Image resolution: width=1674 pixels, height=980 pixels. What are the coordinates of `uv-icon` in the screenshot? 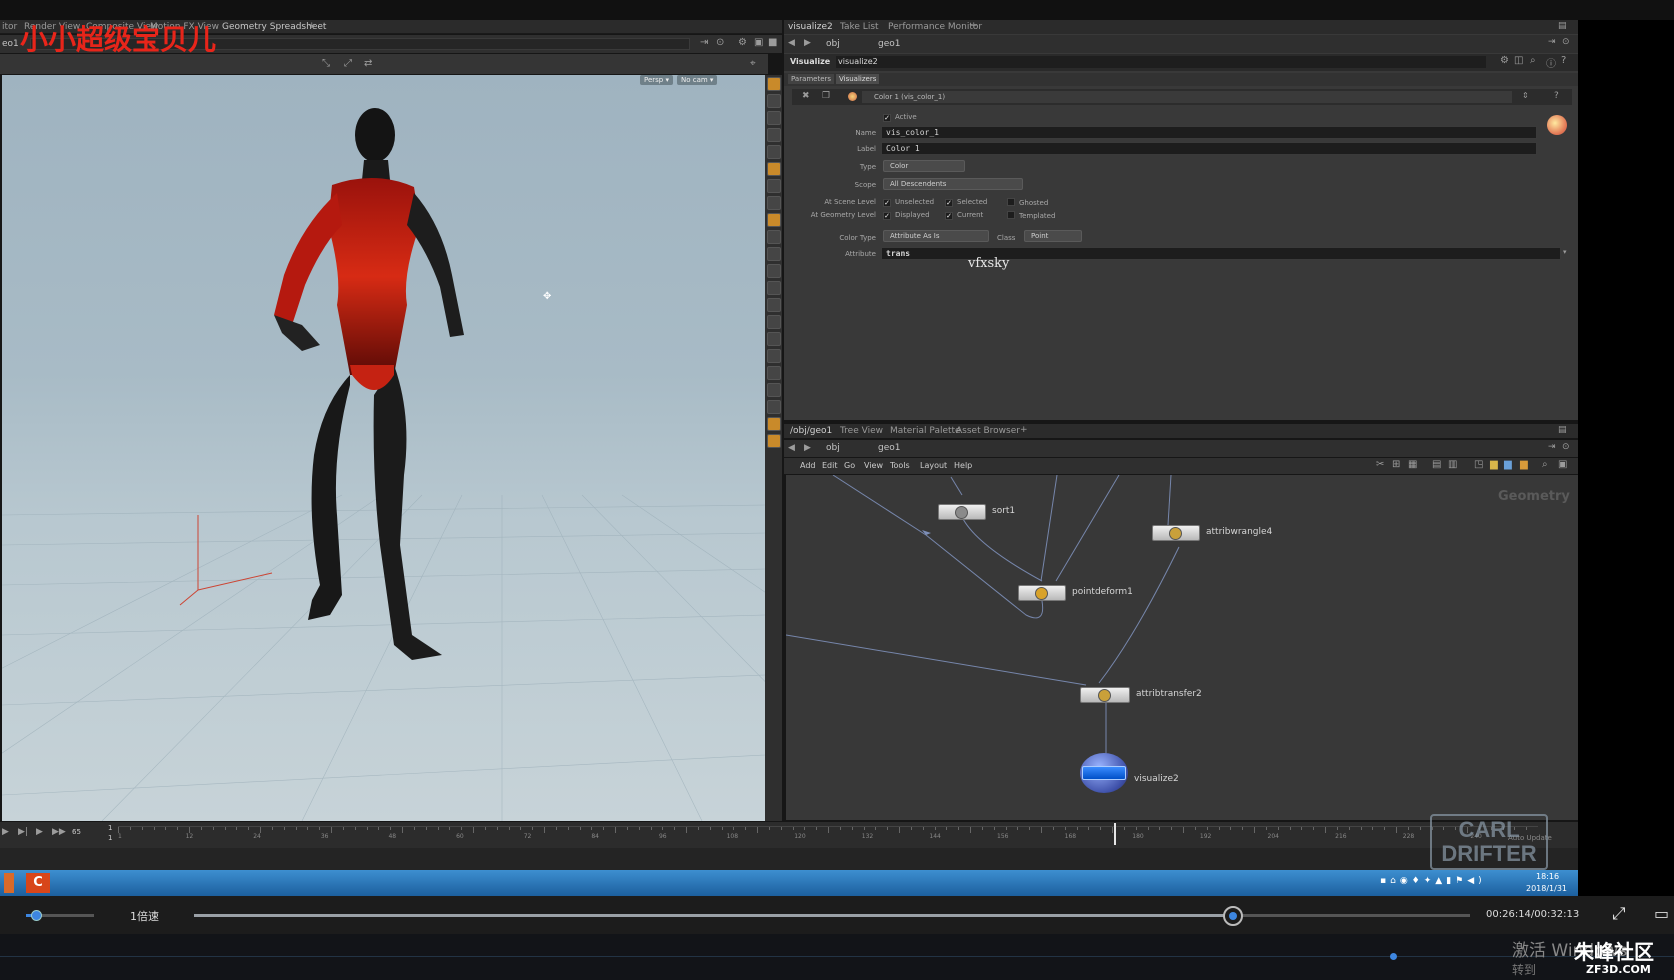 It's located at (773, 220).